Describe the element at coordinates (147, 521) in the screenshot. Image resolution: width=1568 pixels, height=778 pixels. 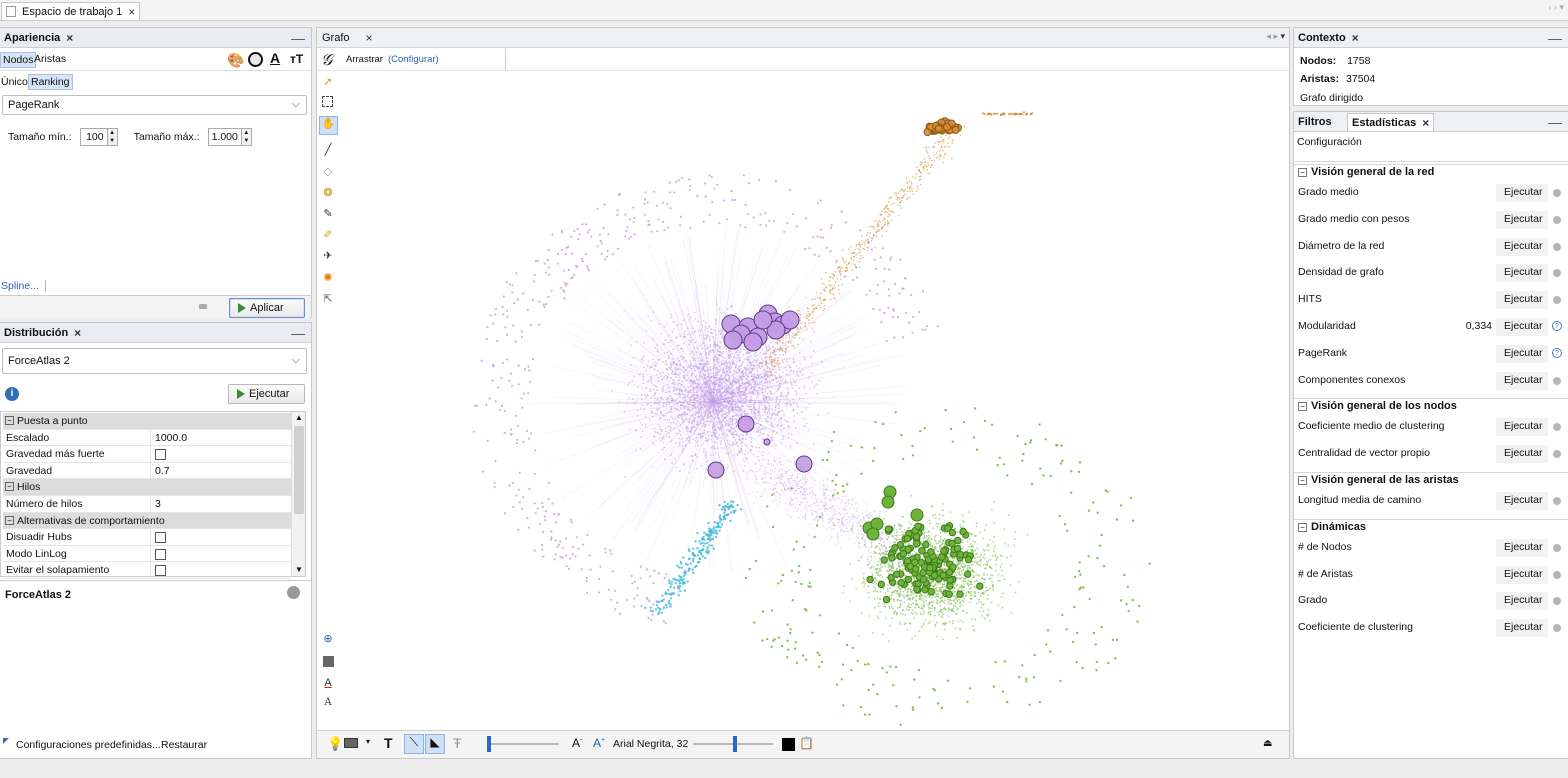
I see `property-category: − Alternativas de comportamiento` at that location.